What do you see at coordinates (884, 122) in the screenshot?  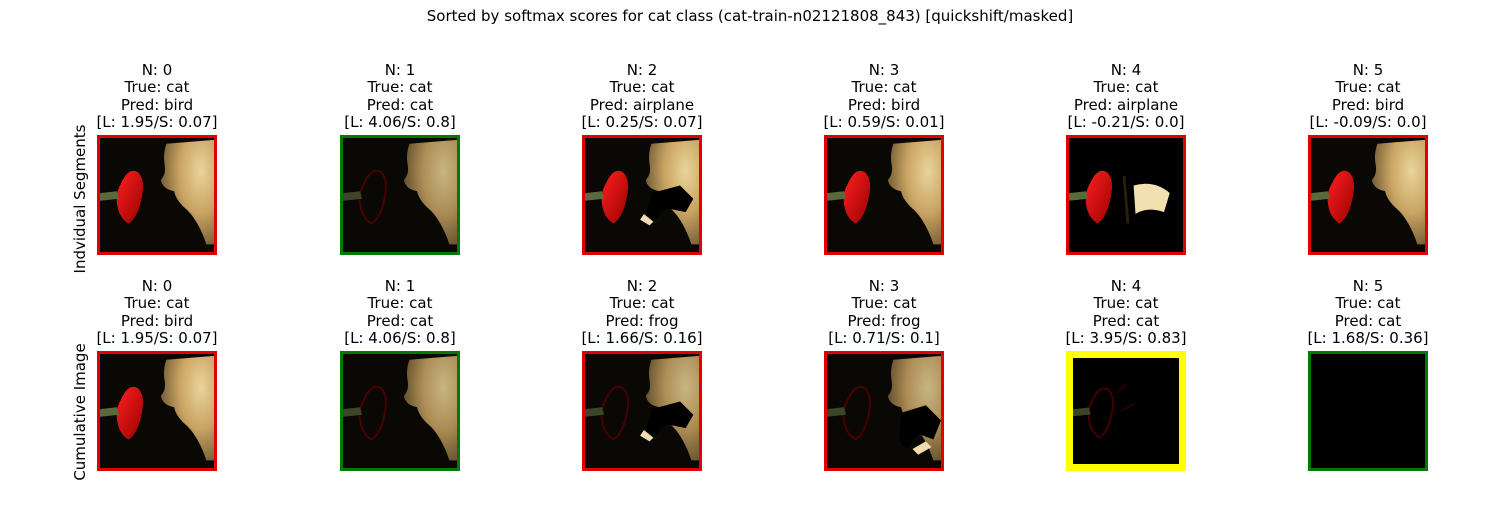 I see `caption-scores: [L: 0.59/S: 0.01]` at bounding box center [884, 122].